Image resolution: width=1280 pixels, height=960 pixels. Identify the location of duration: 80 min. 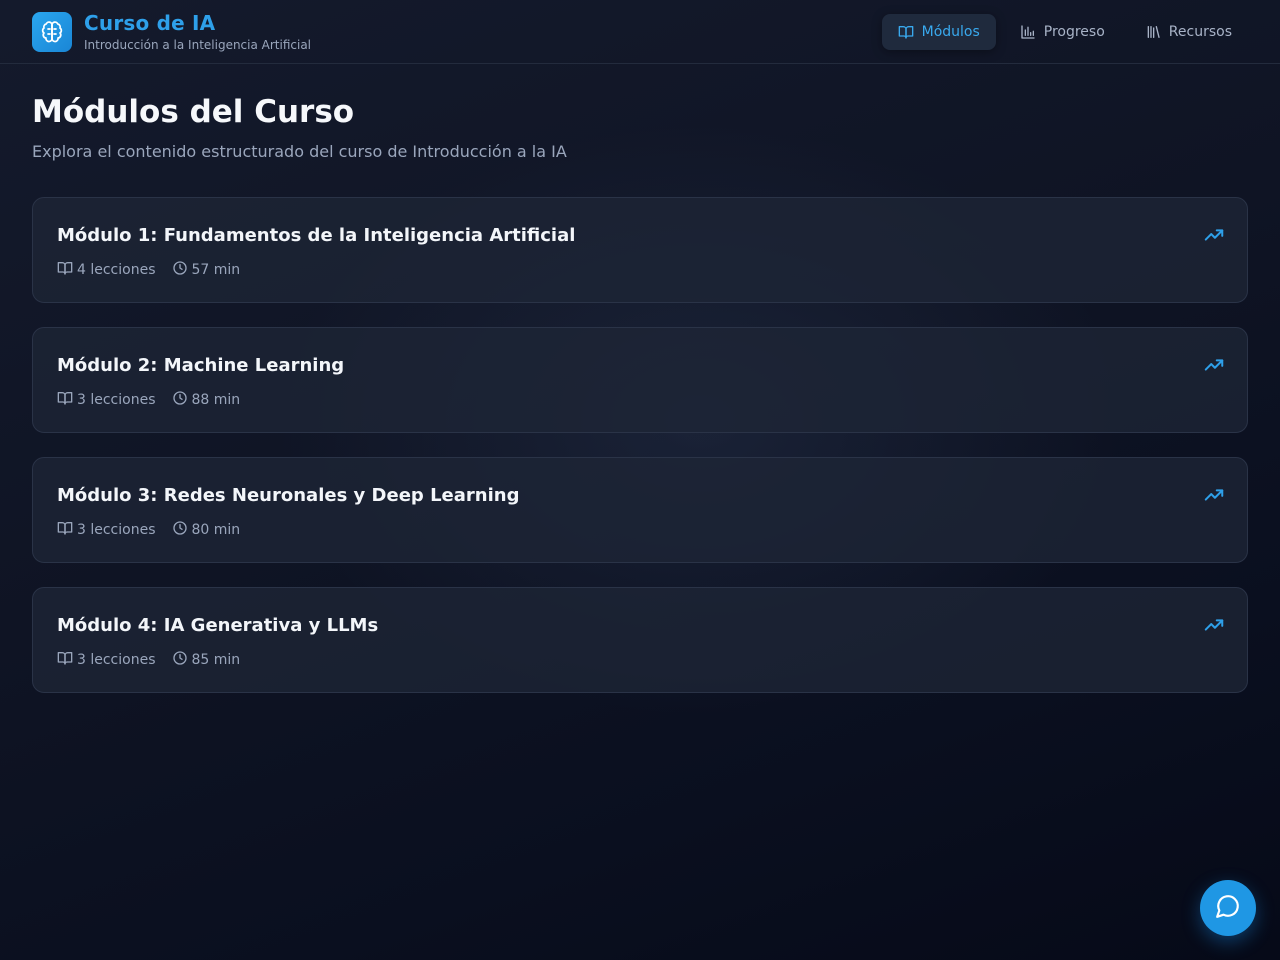
(206, 530).